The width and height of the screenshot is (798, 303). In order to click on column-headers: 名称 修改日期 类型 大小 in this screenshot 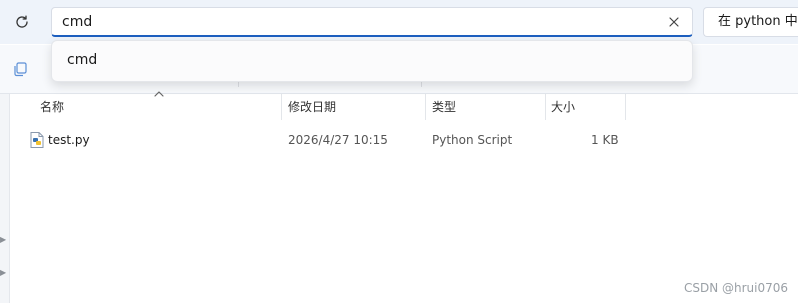, I will do `click(404, 105)`.